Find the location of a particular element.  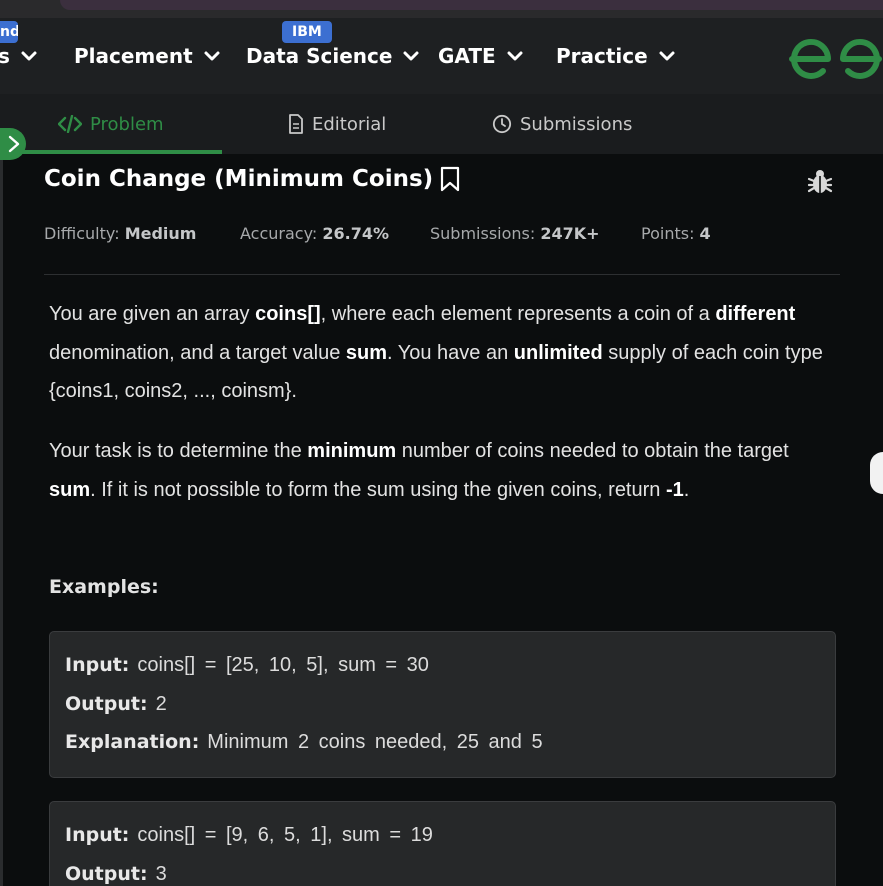

nav-item-placement: Placement is located at coordinates (147, 56).